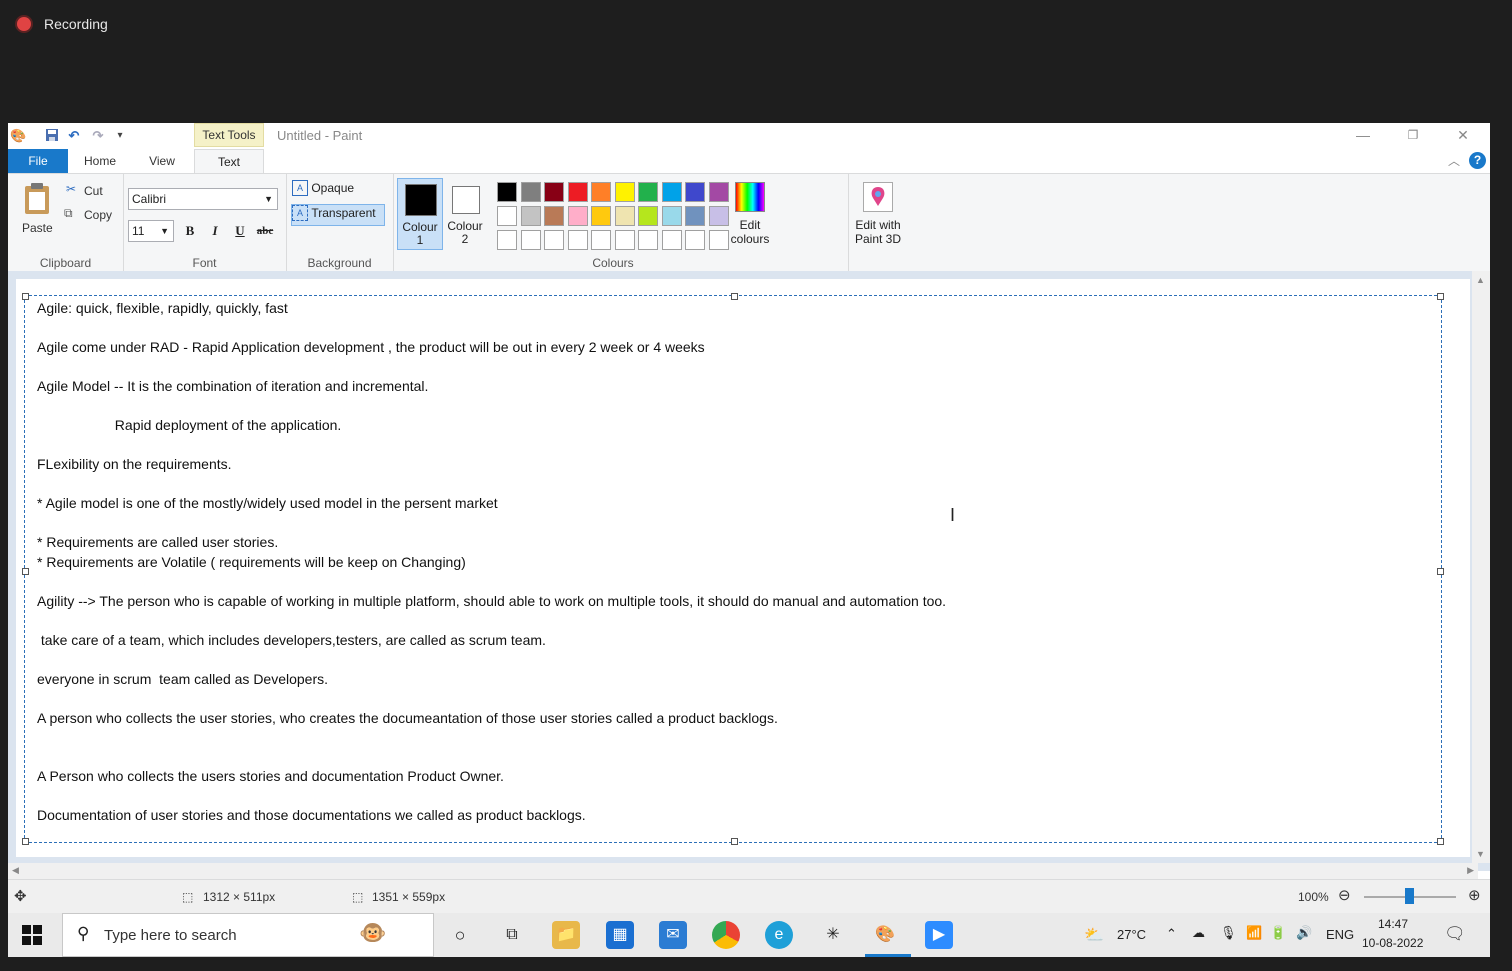 The width and height of the screenshot is (1512, 971). I want to click on microphone-icon: 🎙, so click(1228, 933).